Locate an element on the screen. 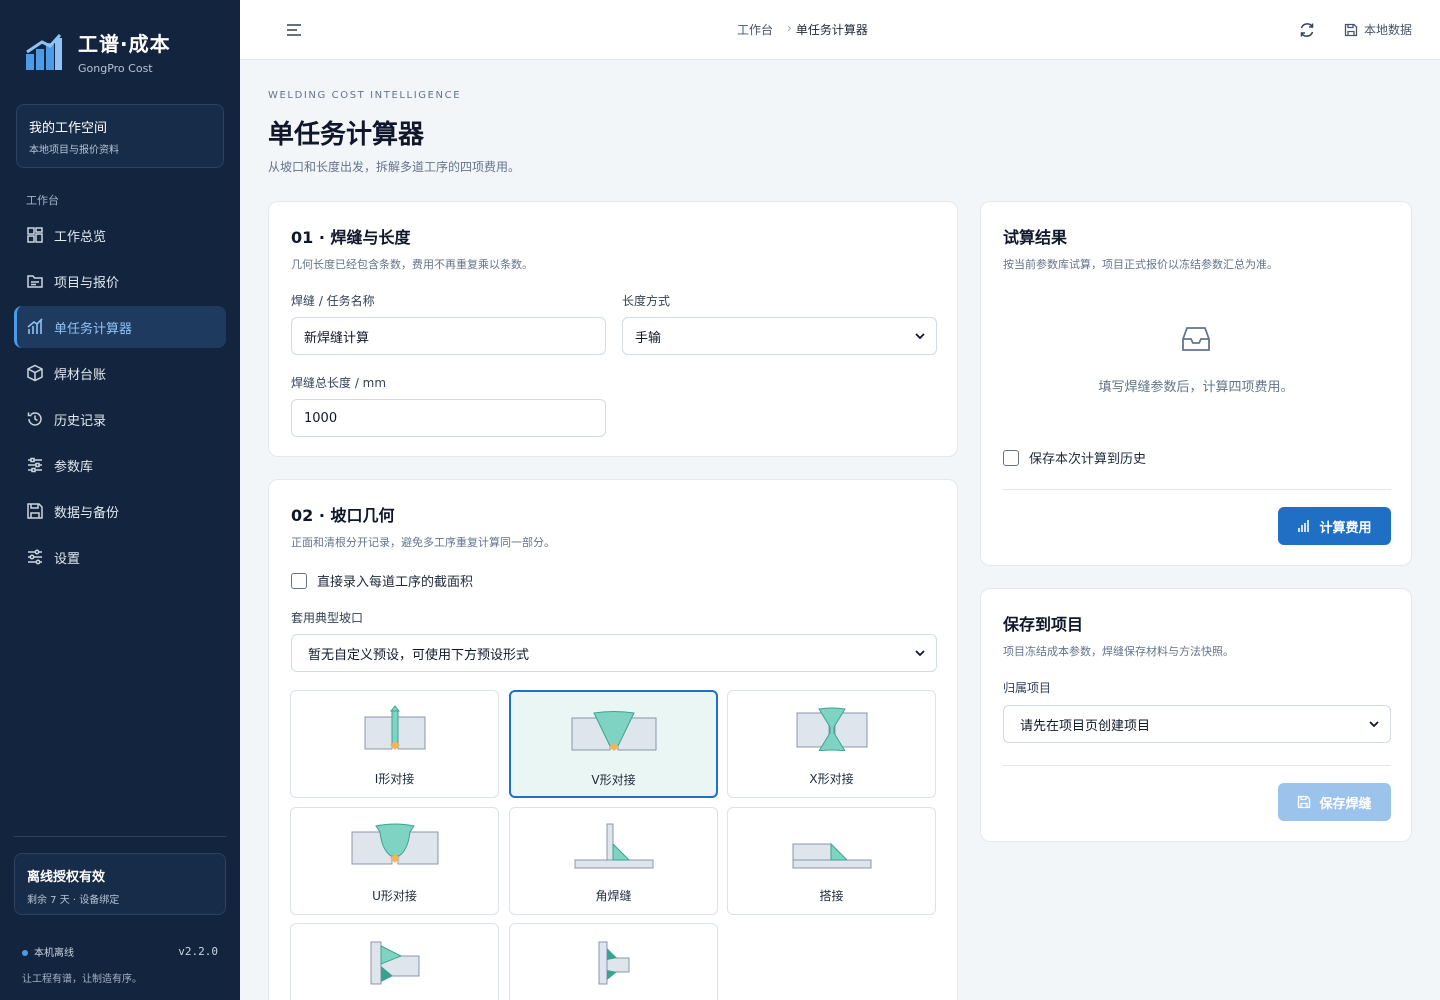 The image size is (1440, 1000). length-mode-value: 手输 is located at coordinates (648, 338).